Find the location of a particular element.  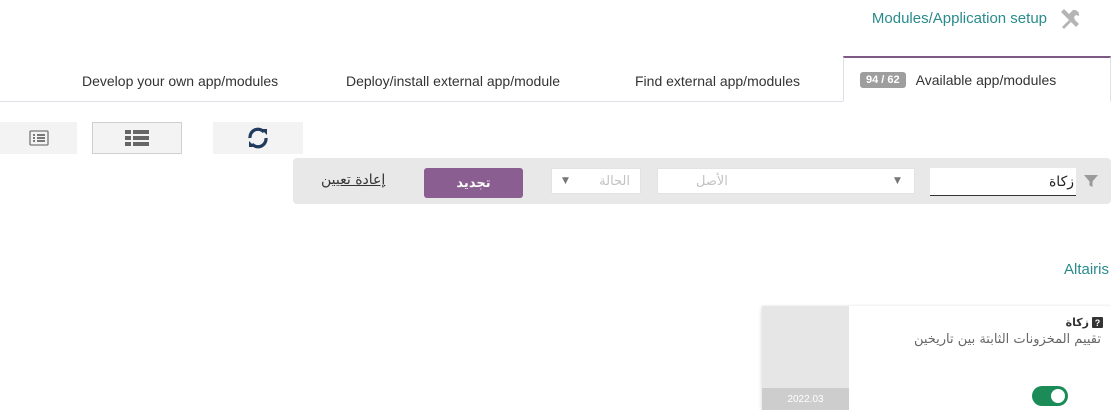

tab-available: 94 / 62 Available app/modules is located at coordinates (977, 79).